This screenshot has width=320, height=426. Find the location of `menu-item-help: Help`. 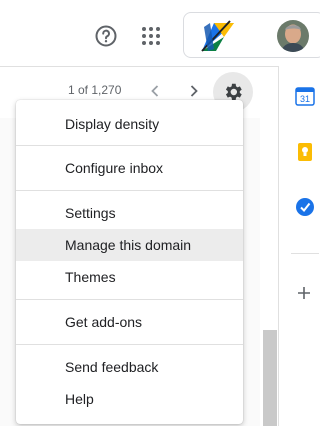

menu-item-help: Help is located at coordinates (129, 399).